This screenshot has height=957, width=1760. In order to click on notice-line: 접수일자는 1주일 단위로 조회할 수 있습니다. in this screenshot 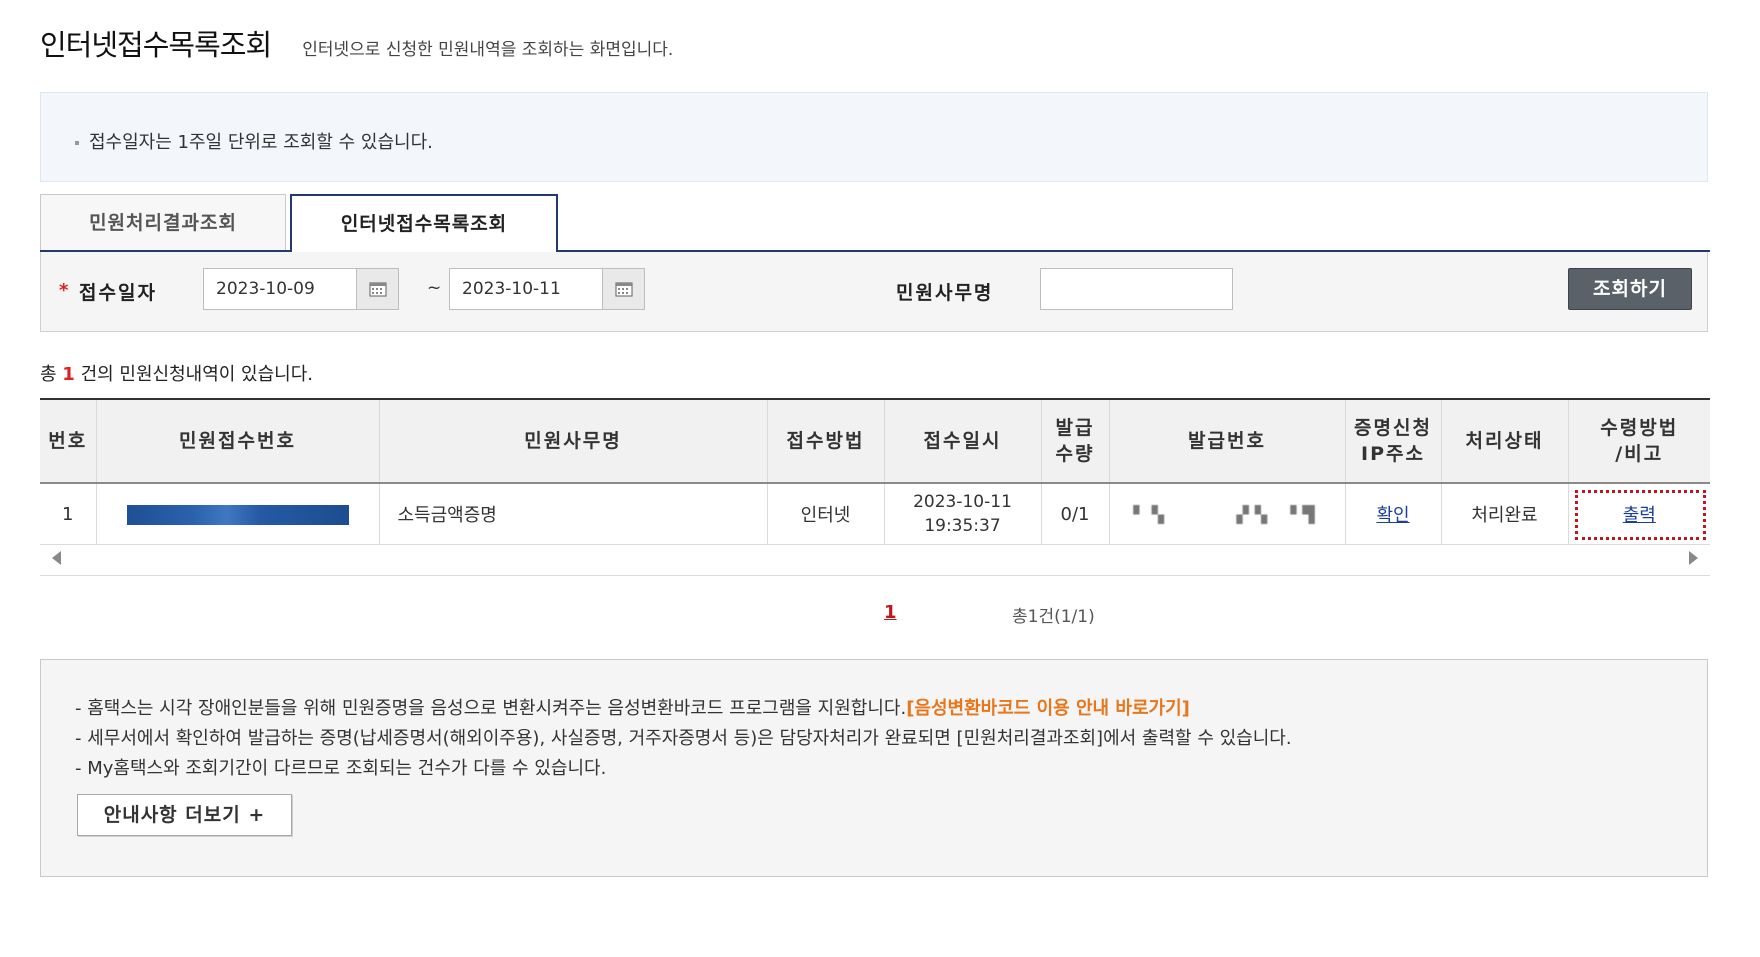, I will do `click(254, 141)`.